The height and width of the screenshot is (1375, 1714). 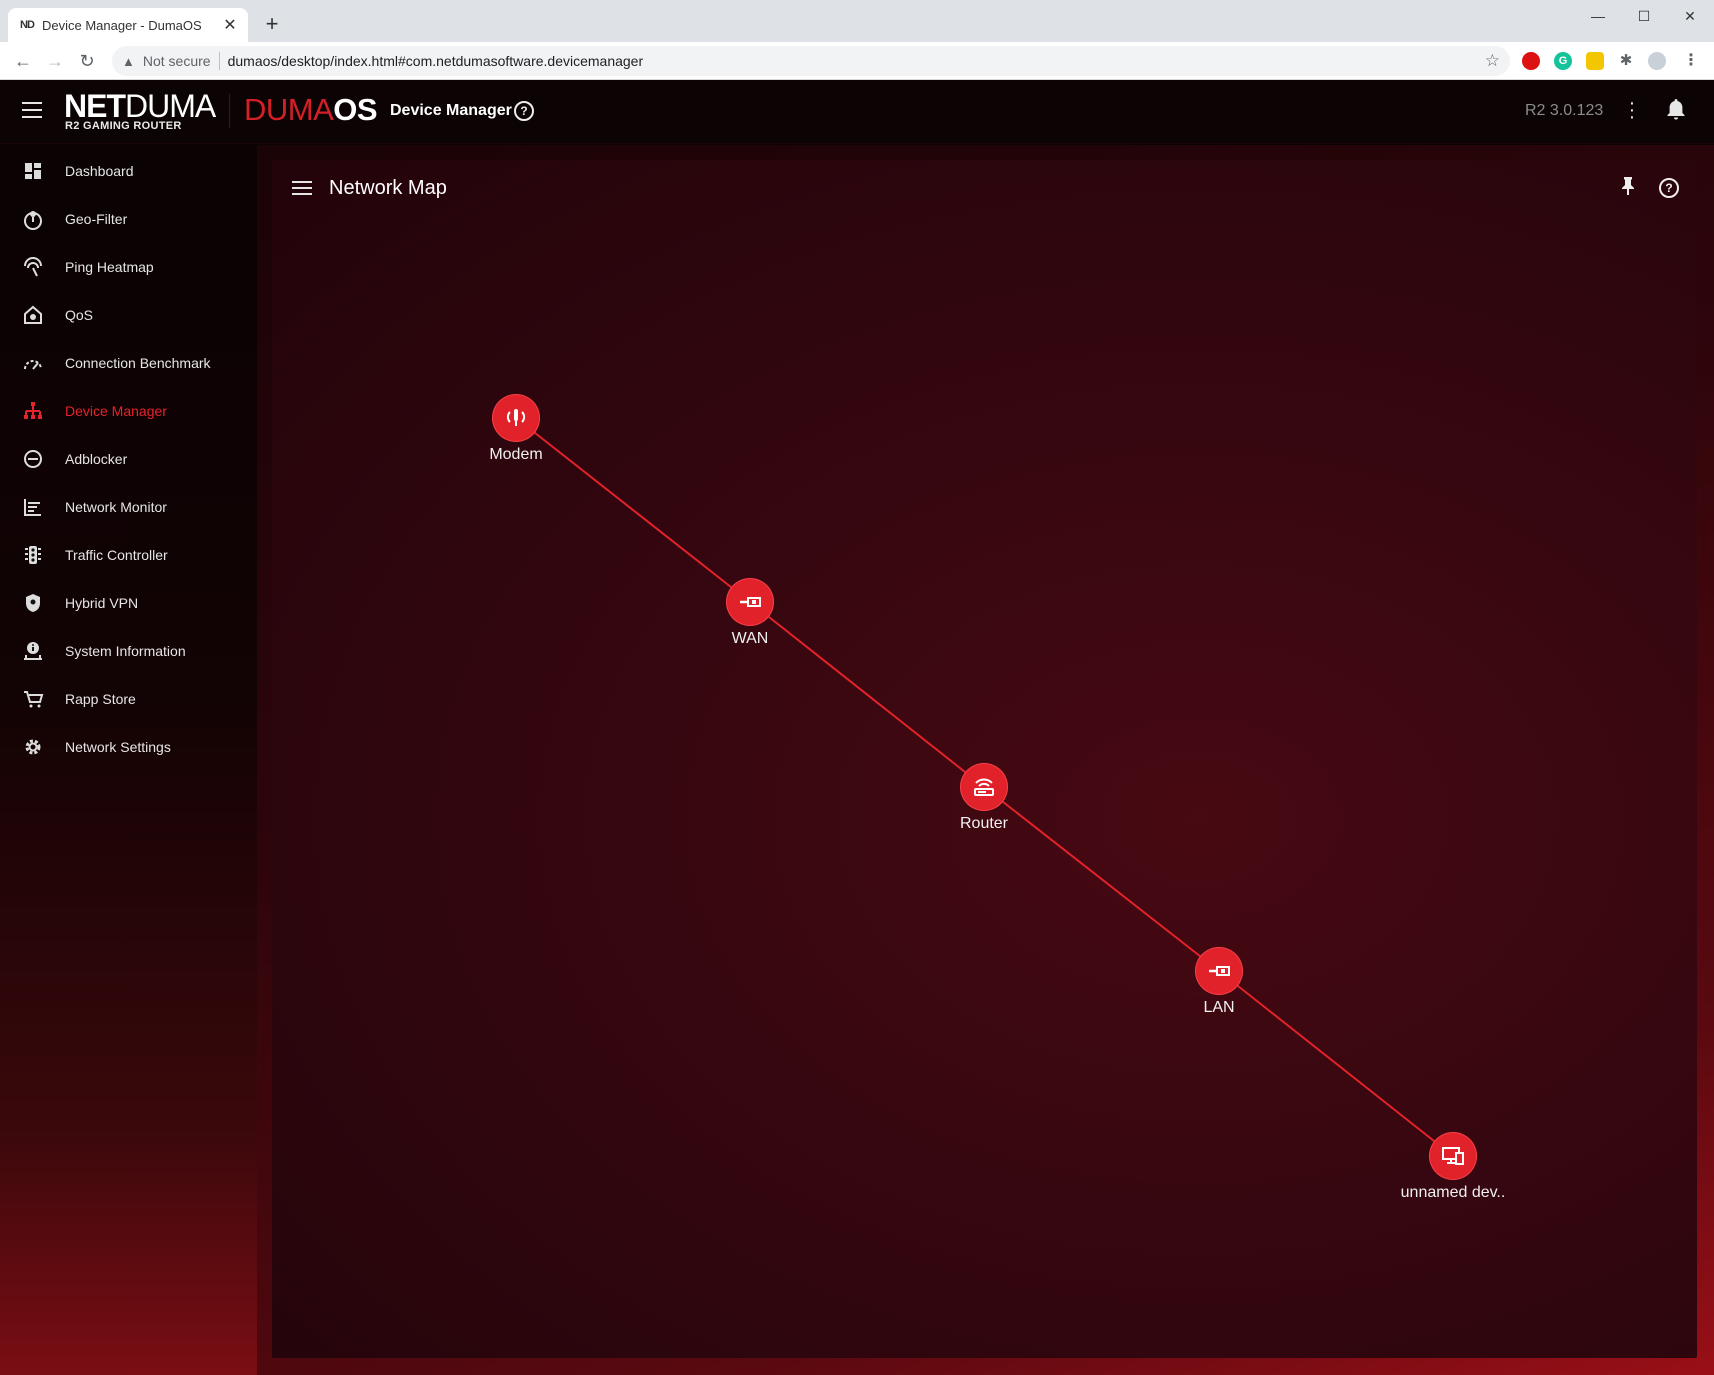 I want to click on notifications-bell-icon, so click(x=1676, y=112).